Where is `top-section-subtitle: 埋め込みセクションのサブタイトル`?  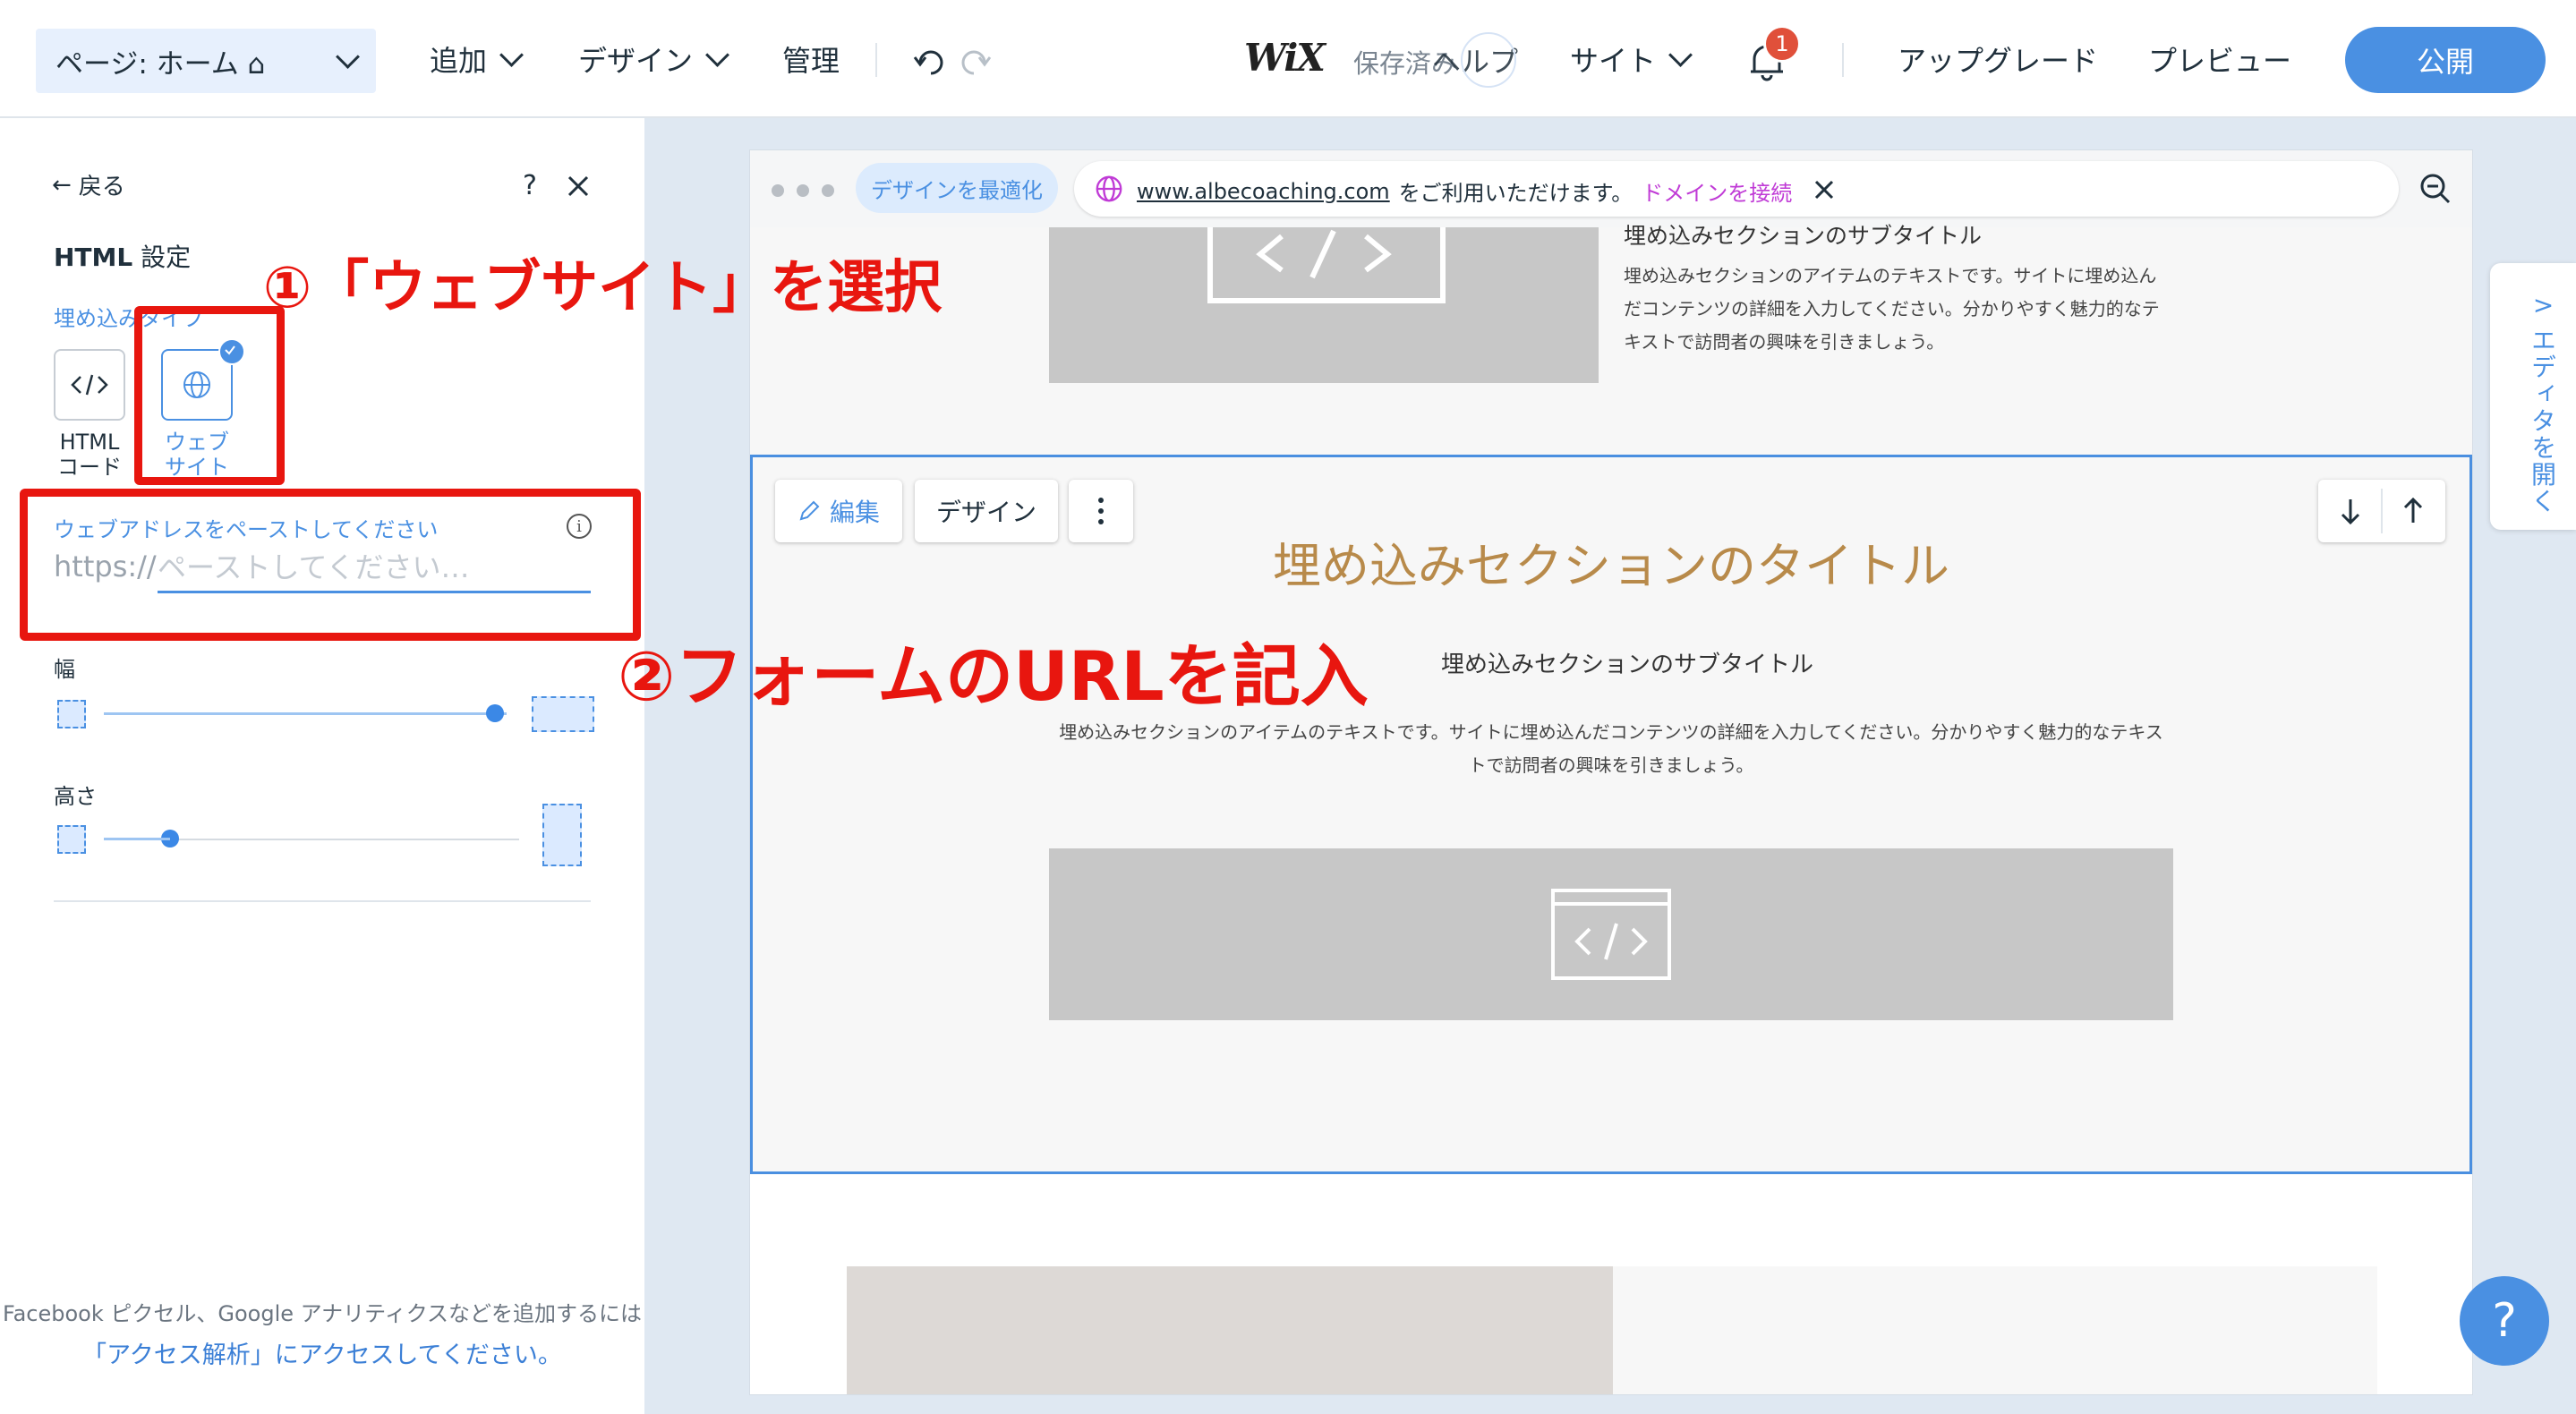
top-section-subtitle: 埋め込みセクションのサブタイトル is located at coordinates (1803, 236).